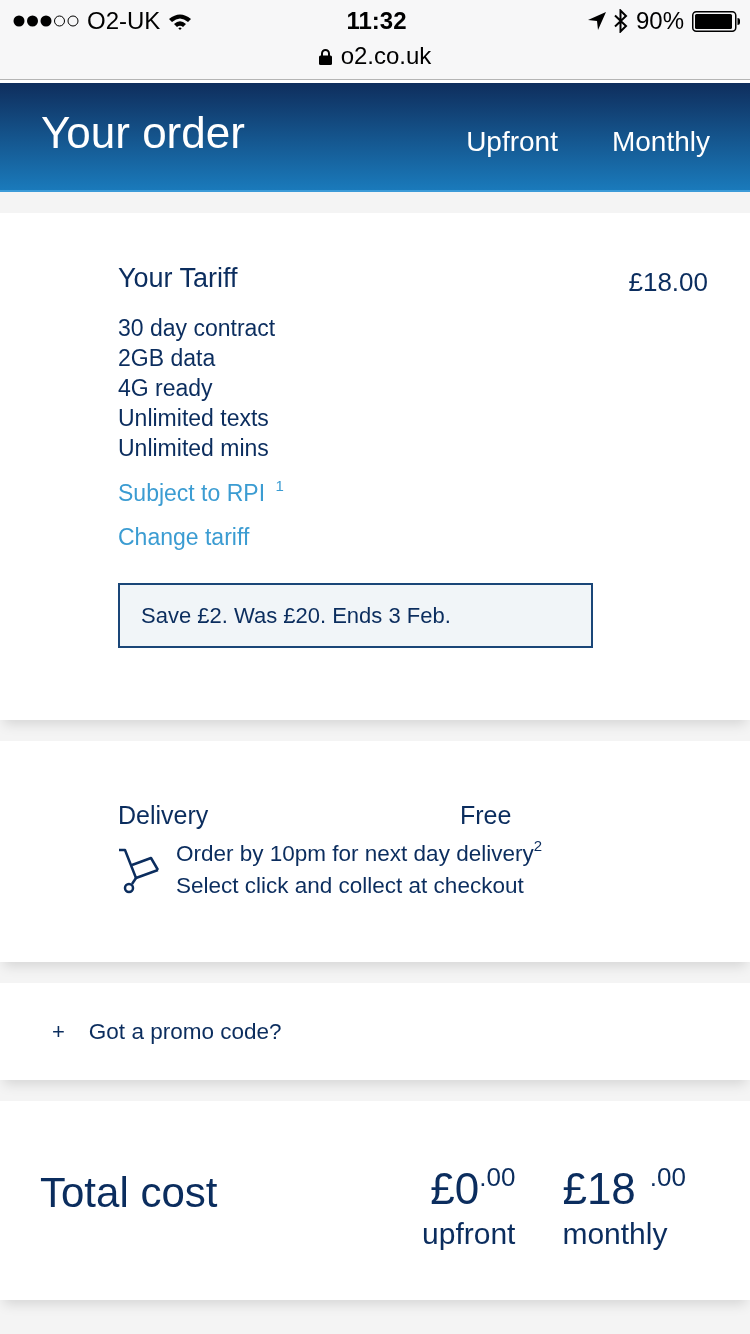  What do you see at coordinates (376, 21) in the screenshot?
I see `clock-time: 11:32` at bounding box center [376, 21].